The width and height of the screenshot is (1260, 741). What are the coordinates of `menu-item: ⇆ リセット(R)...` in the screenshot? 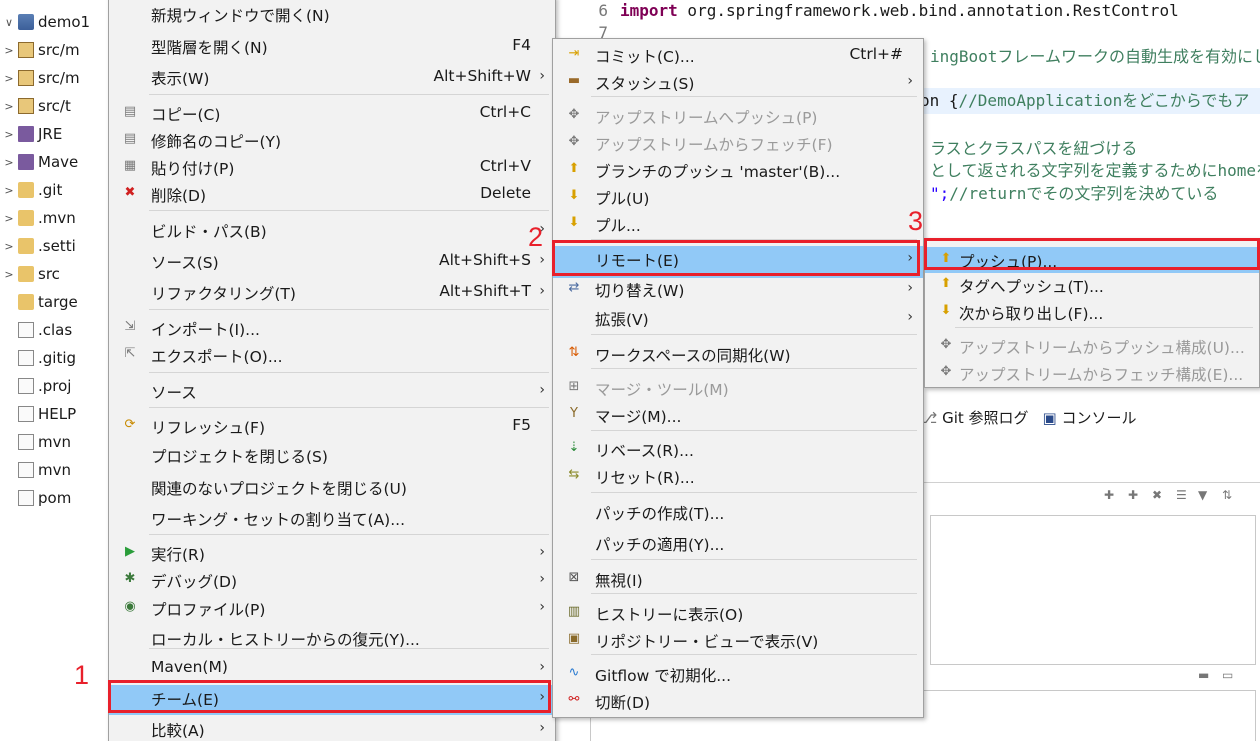 It's located at (738, 476).